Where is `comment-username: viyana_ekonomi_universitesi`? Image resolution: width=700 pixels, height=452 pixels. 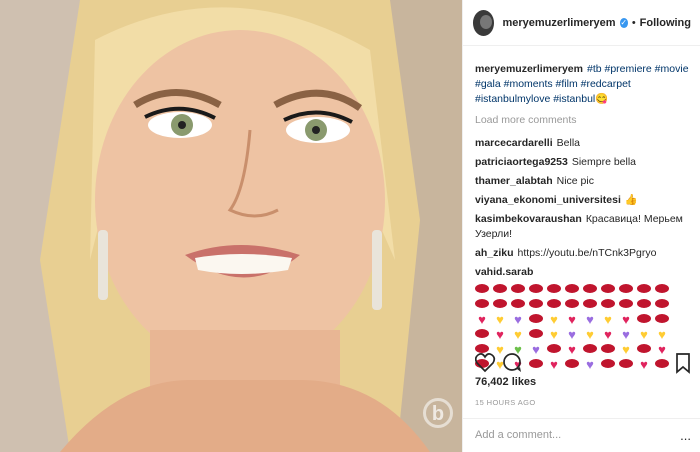
comment-username: viyana_ekonomi_universitesi is located at coordinates (548, 200).